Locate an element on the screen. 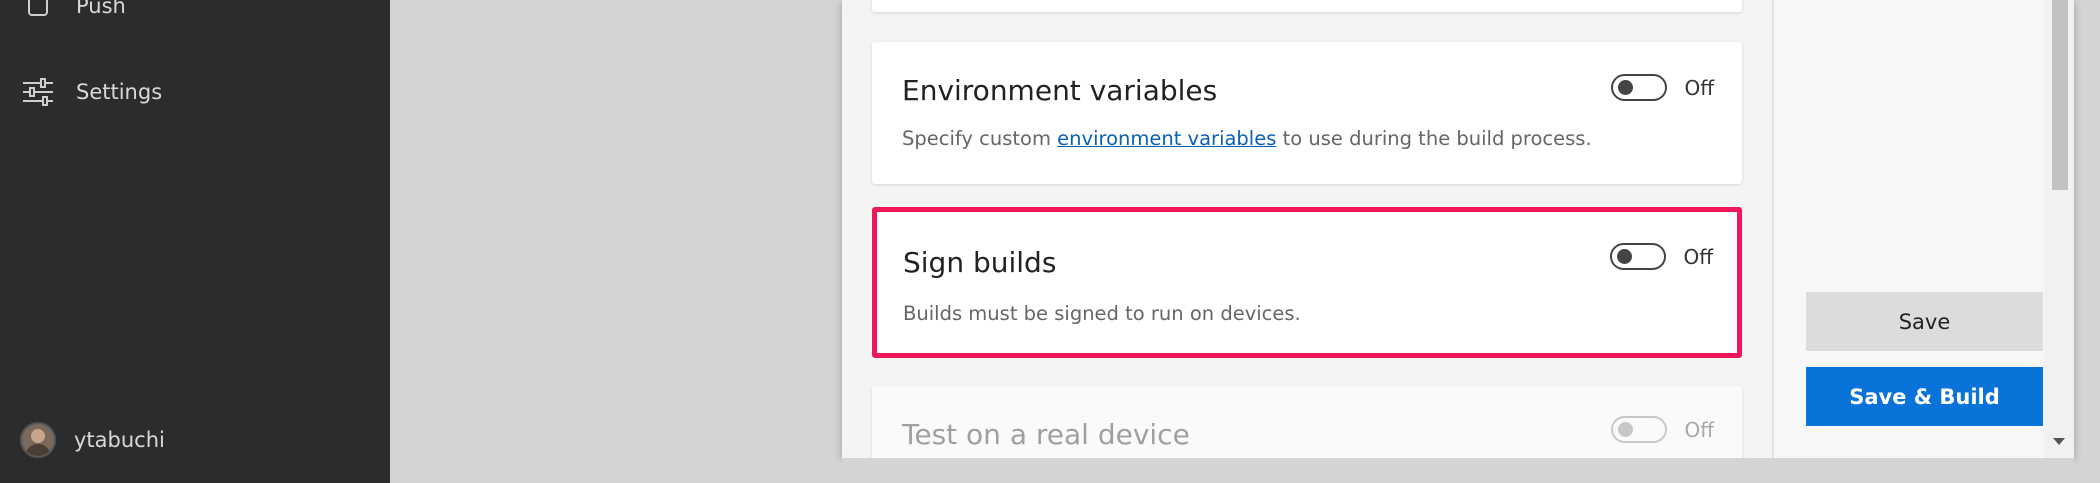 The image size is (2100, 483). sign-builds-toggle-group: Off is located at coordinates (1661, 256).